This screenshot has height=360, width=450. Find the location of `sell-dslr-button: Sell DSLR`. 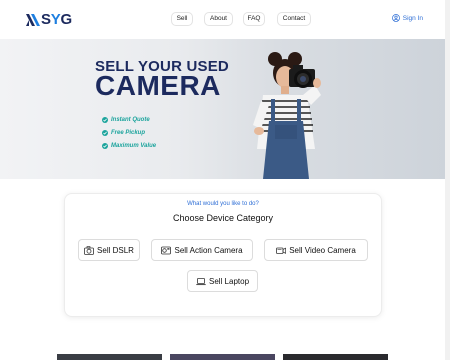

sell-dslr-button: Sell DSLR is located at coordinates (109, 250).